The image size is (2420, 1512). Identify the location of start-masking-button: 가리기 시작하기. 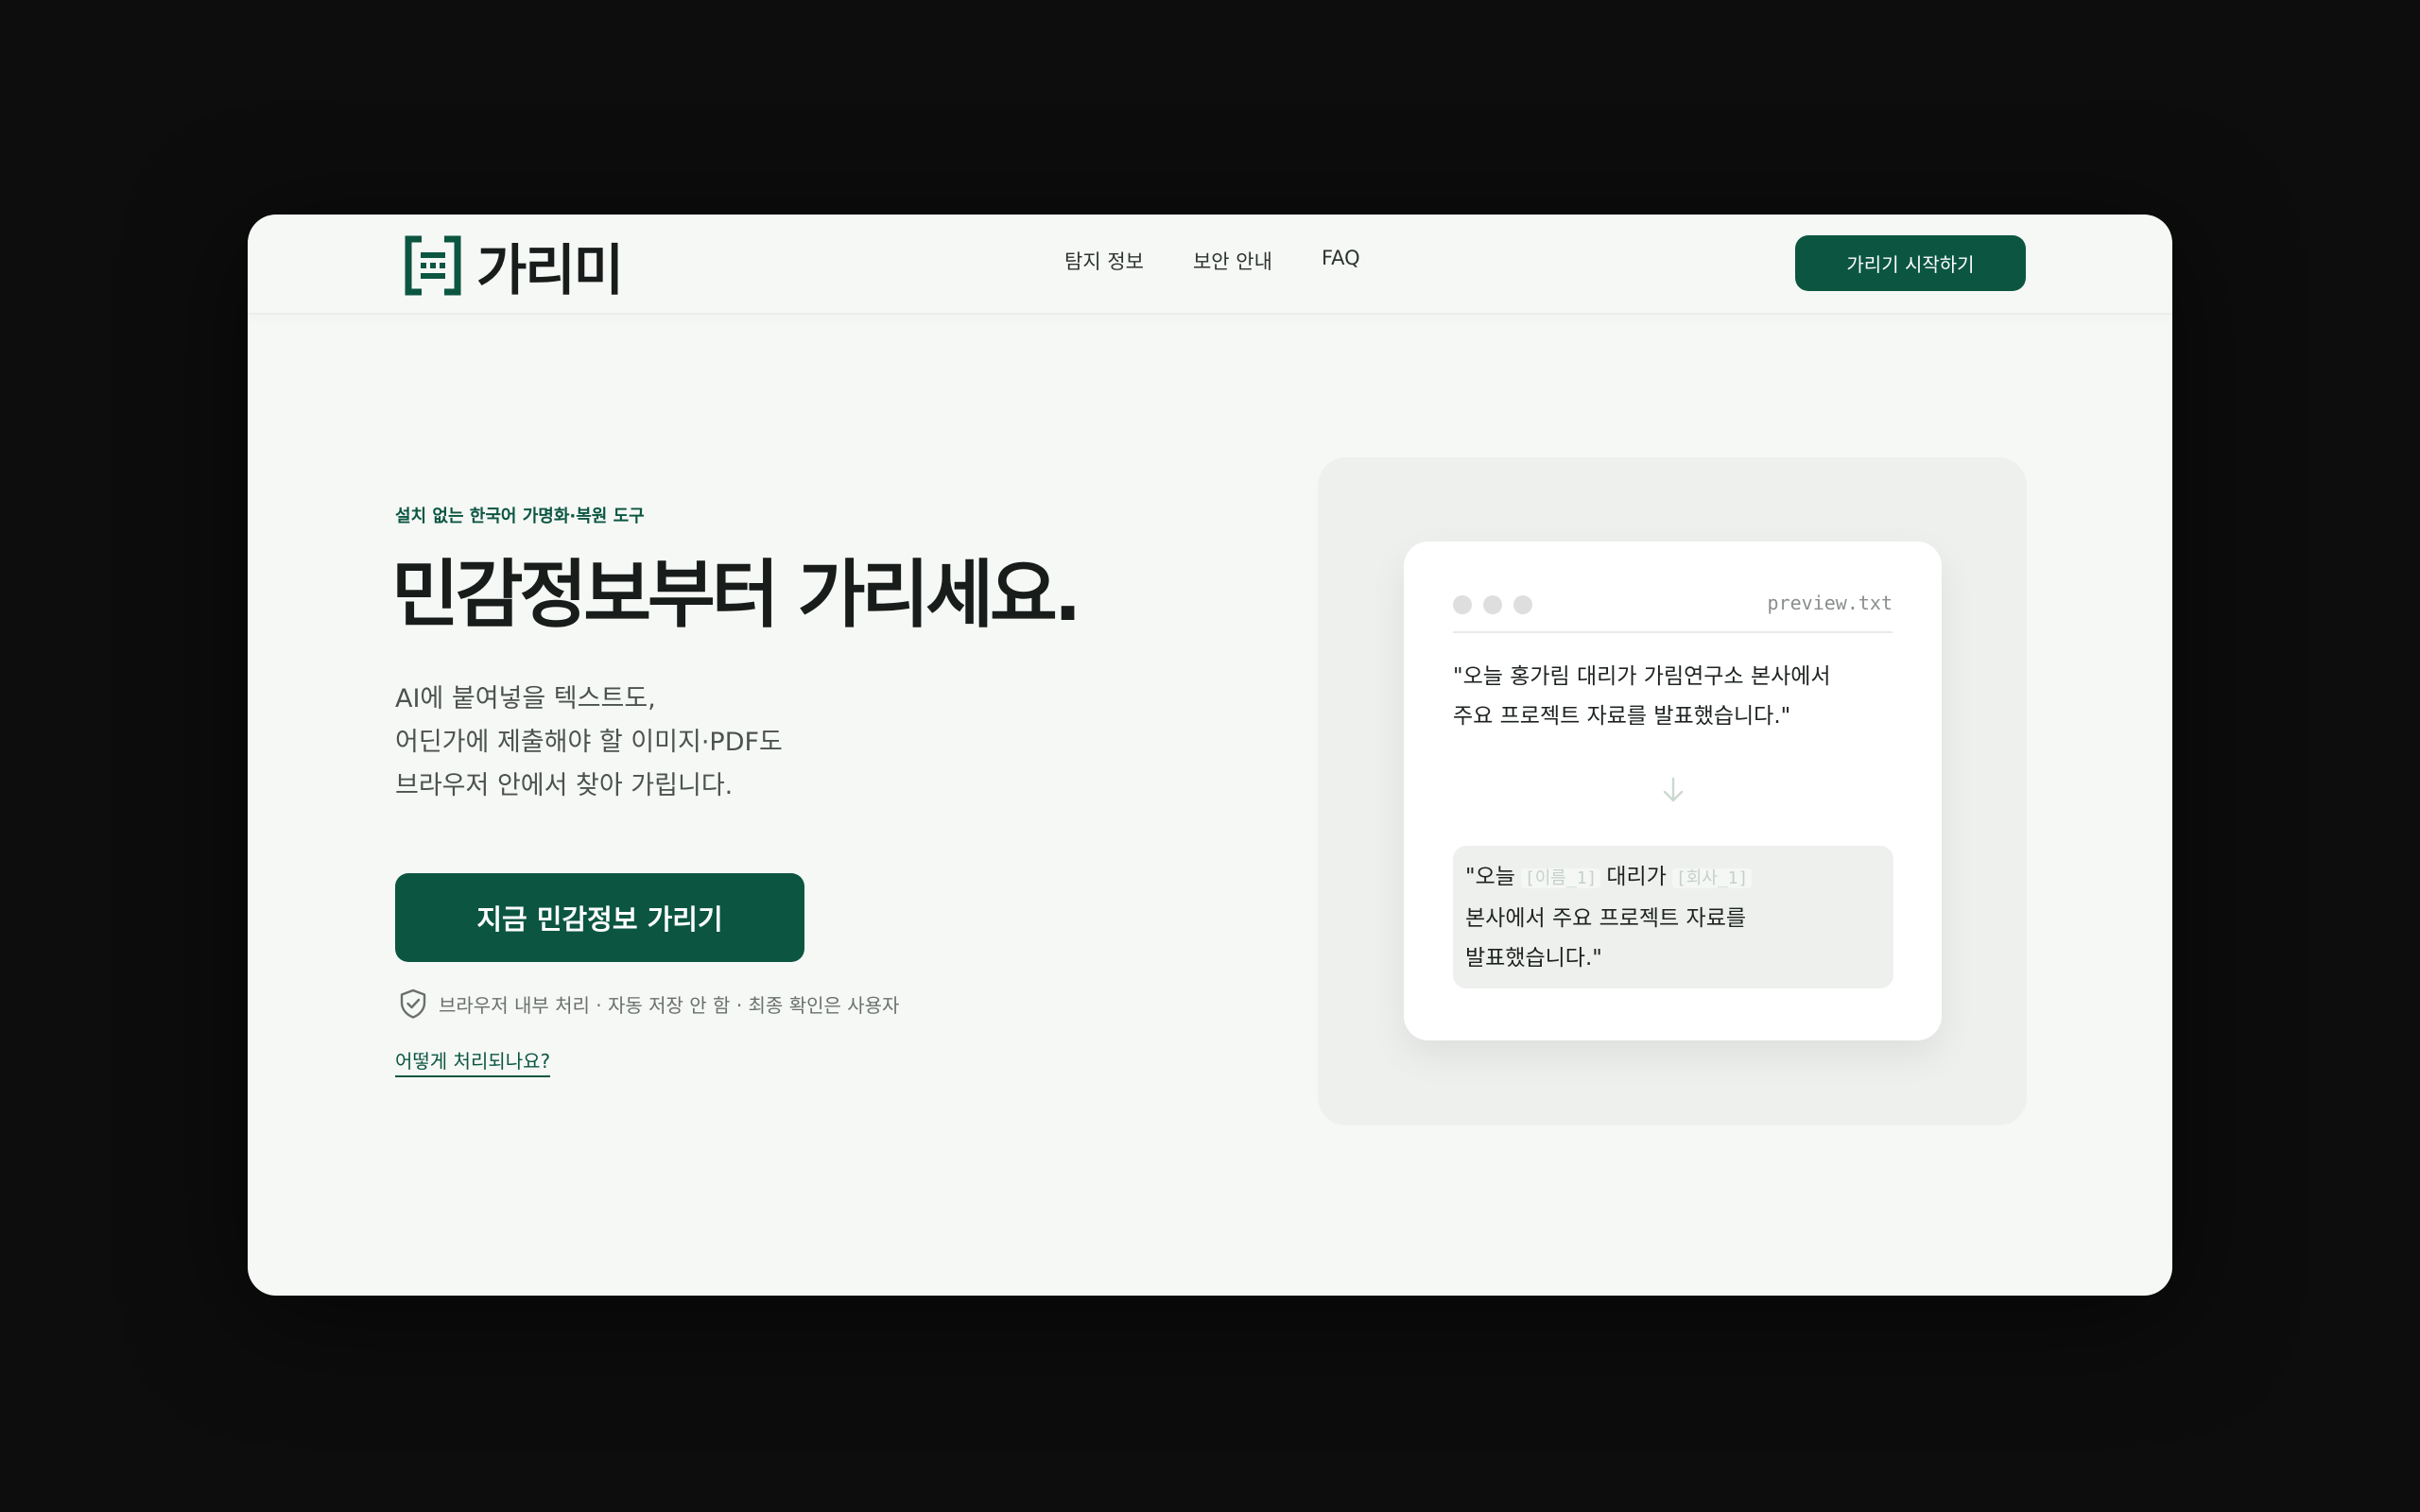
(1910, 263).